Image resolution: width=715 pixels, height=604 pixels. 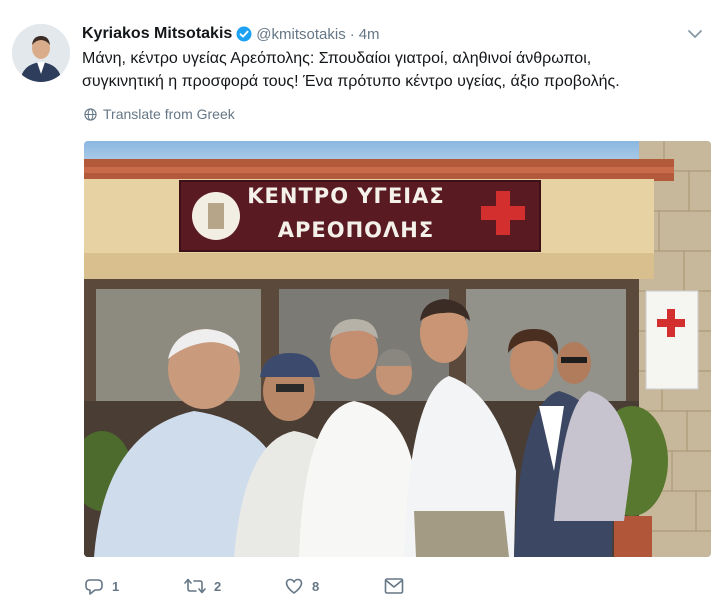 I want to click on reply-icon, so click(x=94, y=587).